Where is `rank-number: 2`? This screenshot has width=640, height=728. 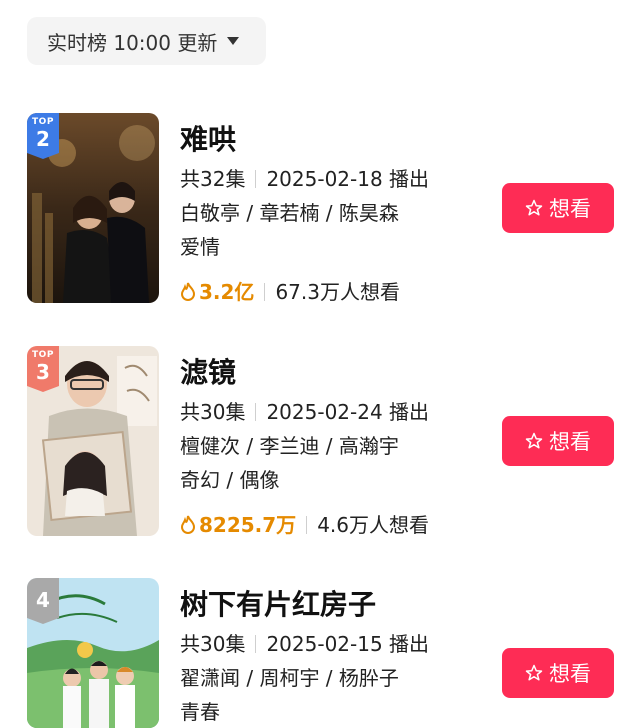
rank-number: 2 is located at coordinates (43, 139).